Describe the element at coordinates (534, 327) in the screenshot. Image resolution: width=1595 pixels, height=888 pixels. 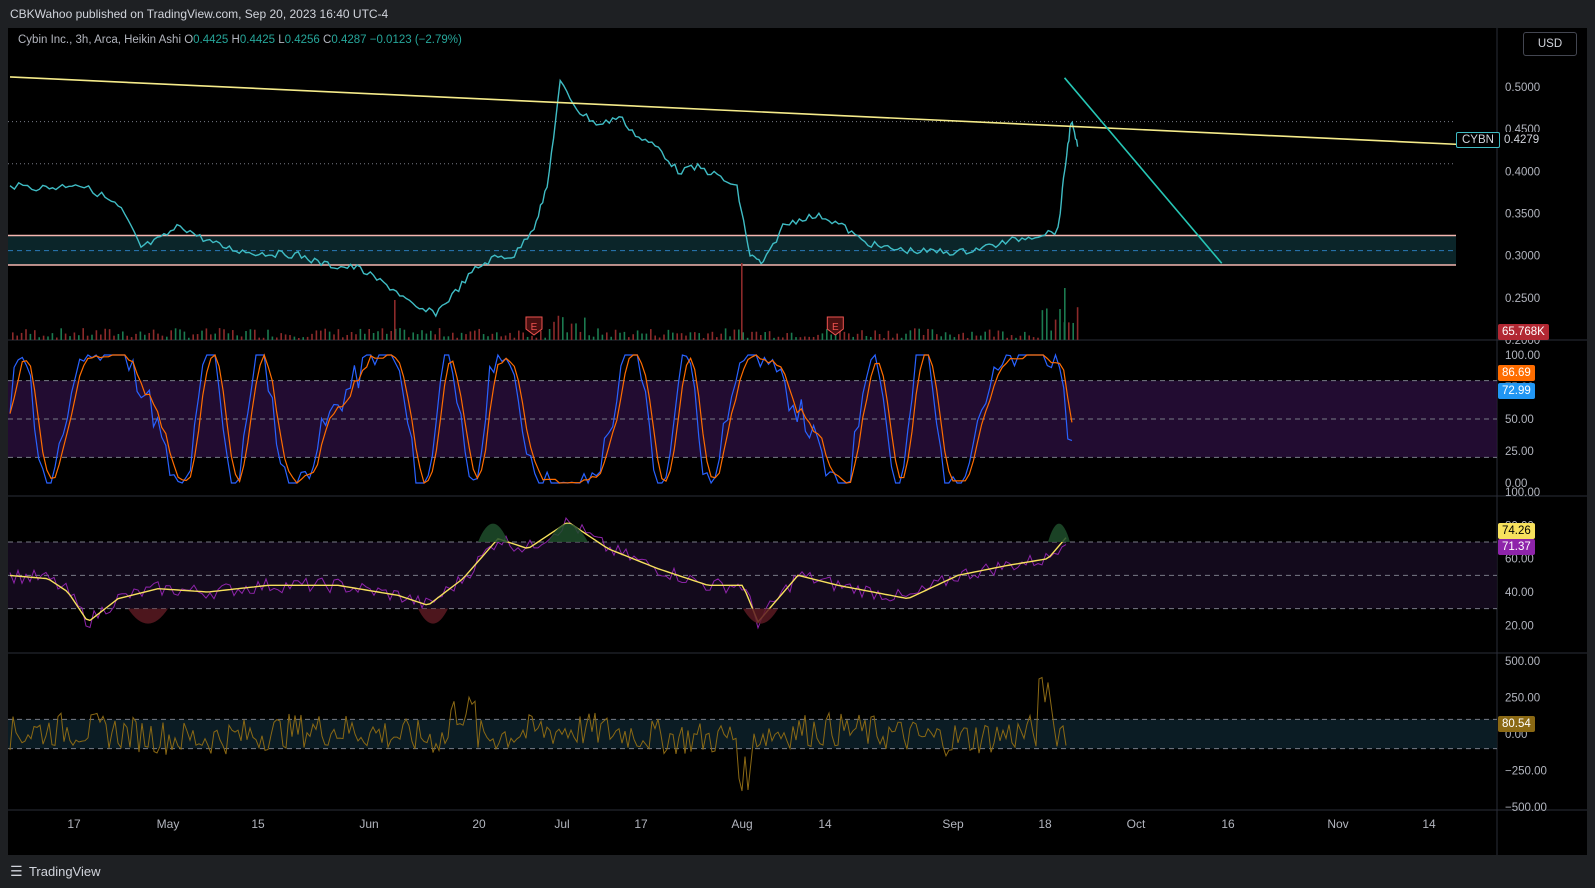
I see `earnings-marker-text: E` at that location.